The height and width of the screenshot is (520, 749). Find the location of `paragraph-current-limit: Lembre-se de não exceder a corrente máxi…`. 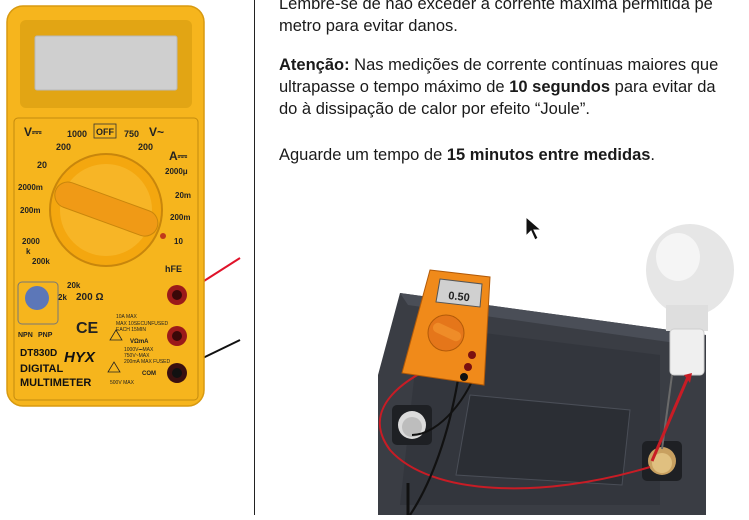

paragraph-current-limit: Lembre-se de não exceder a corrente máxi… is located at coordinates (514, 18).